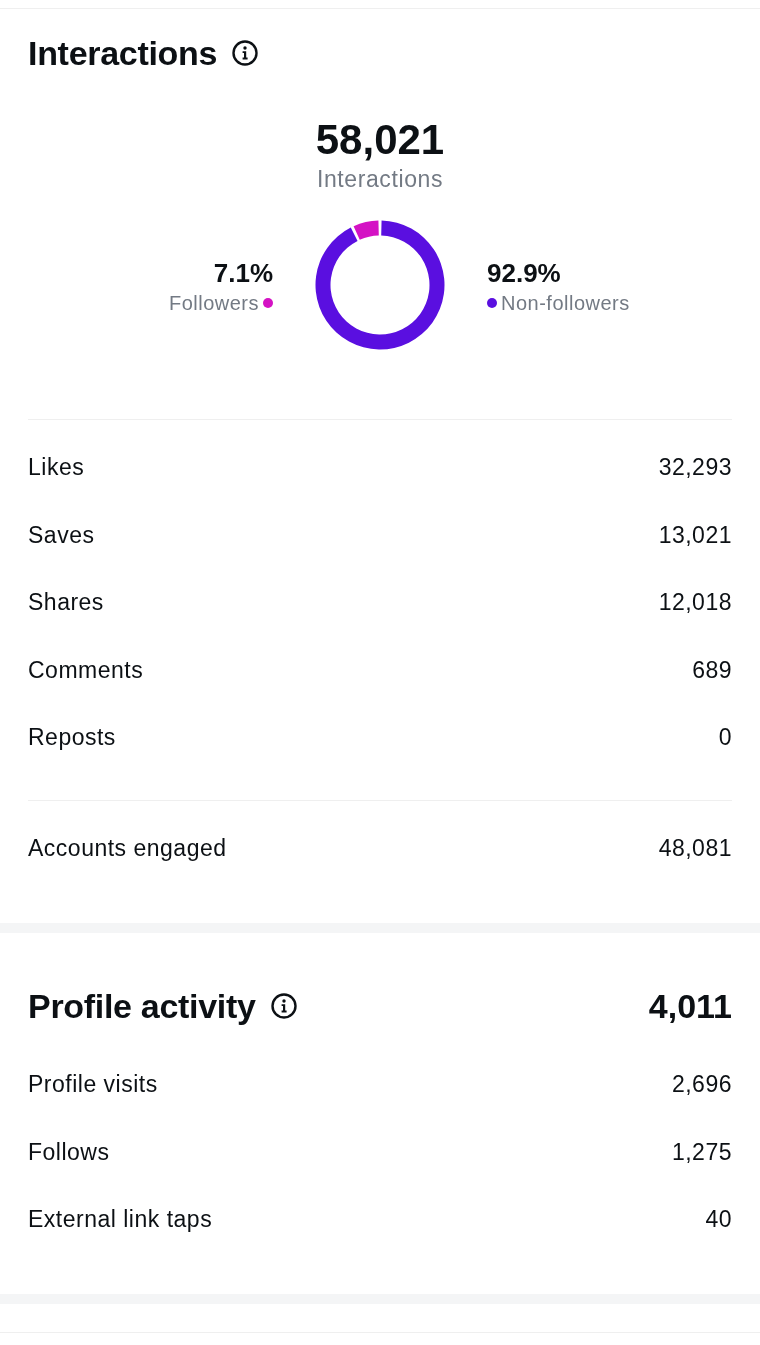  What do you see at coordinates (695, 535) in the screenshot?
I see `metric-value: 13,021` at bounding box center [695, 535].